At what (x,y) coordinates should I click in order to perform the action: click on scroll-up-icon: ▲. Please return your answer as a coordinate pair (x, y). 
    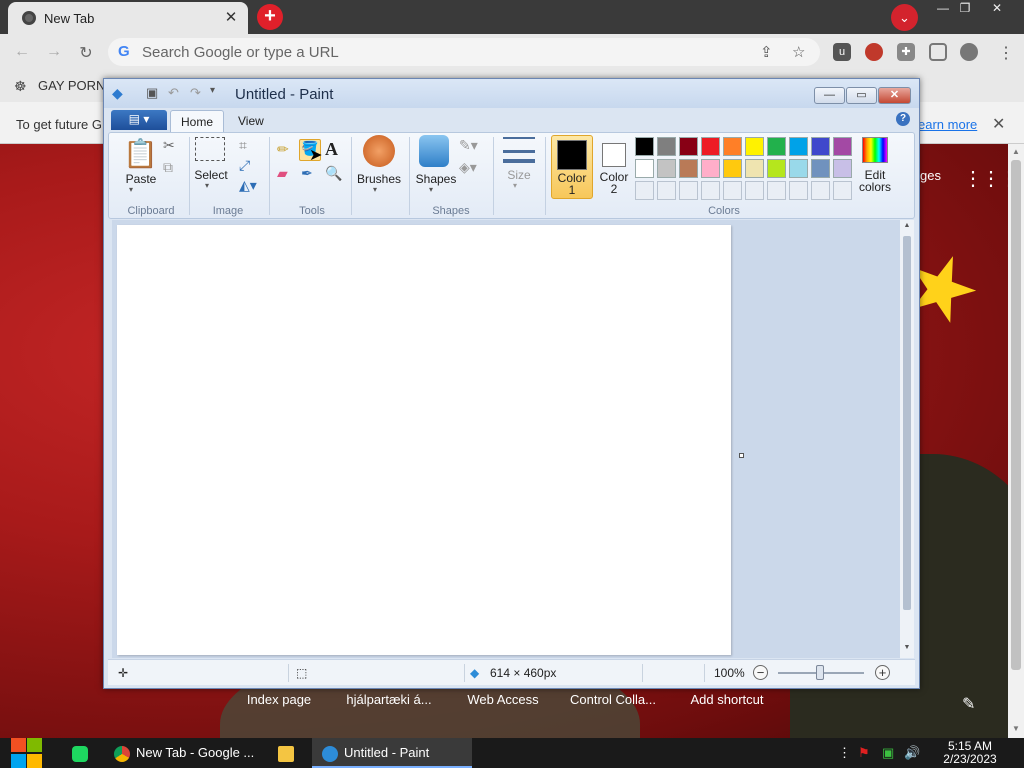
    Looking at the image, I should click on (1016, 151).